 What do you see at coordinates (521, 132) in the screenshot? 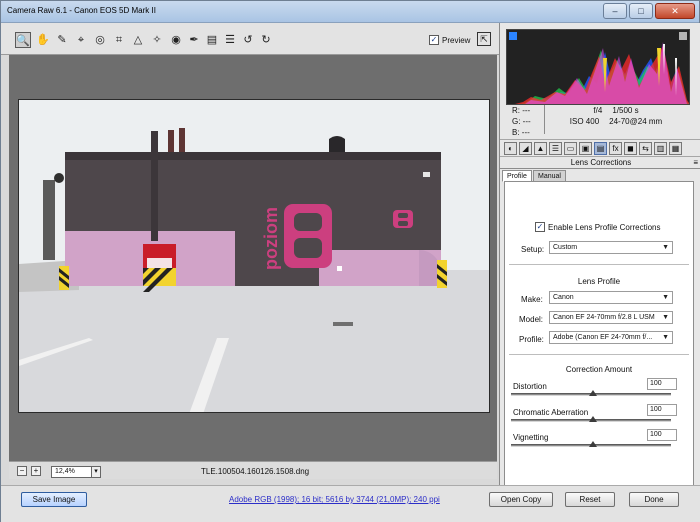
I see `blue-value: B: ---` at bounding box center [521, 132].